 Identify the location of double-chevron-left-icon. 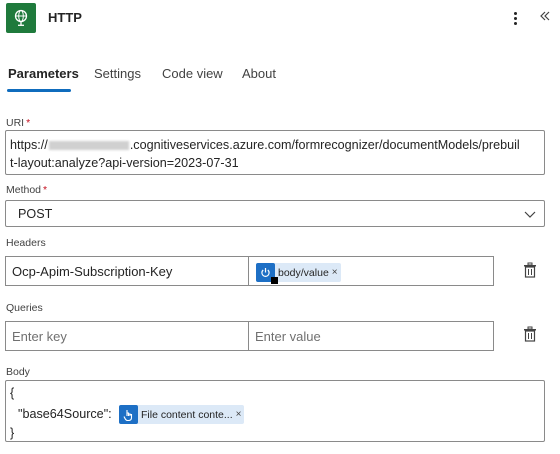
(545, 16).